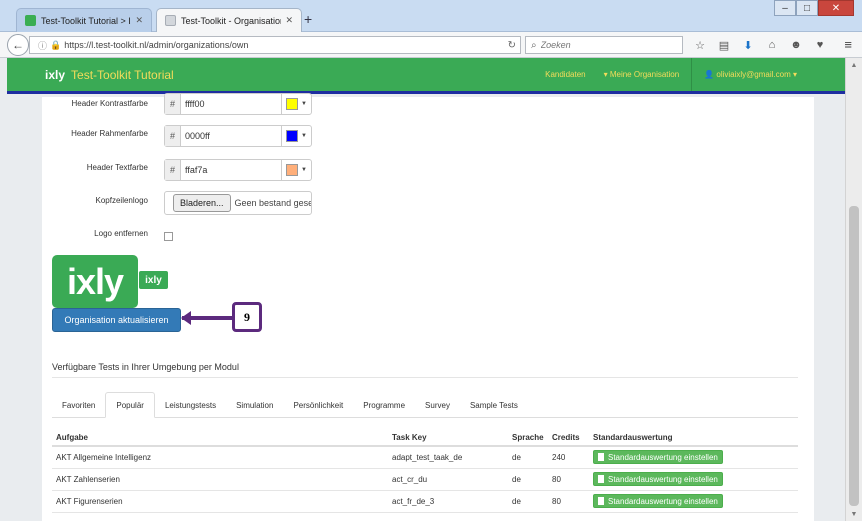 The height and width of the screenshot is (521, 862). What do you see at coordinates (231, 136) in the screenshot?
I see `header-border-hex-field` at bounding box center [231, 136].